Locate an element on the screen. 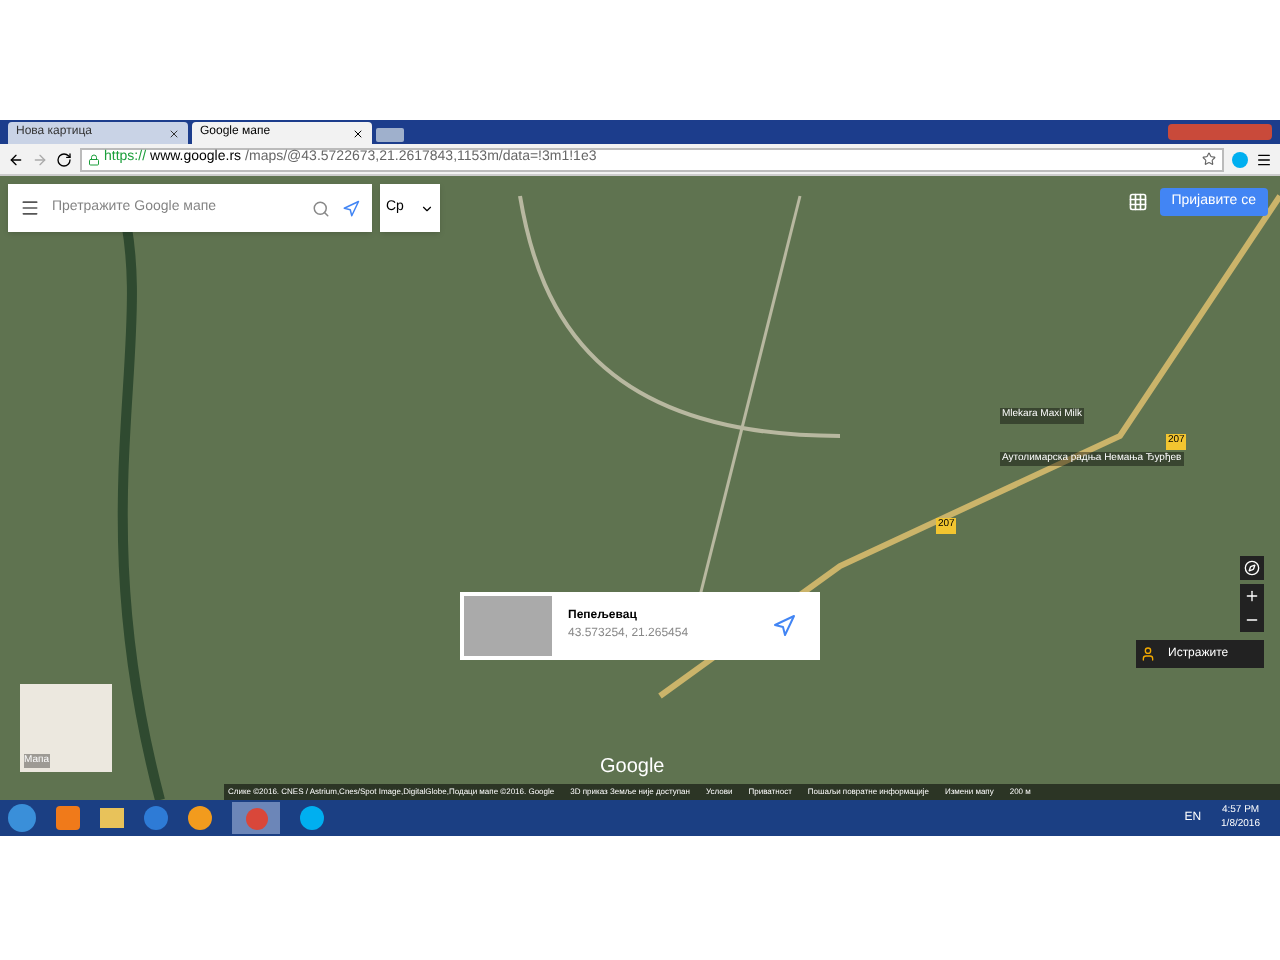 This screenshot has height=960, width=1280. caret-icon is located at coordinates (427, 208).